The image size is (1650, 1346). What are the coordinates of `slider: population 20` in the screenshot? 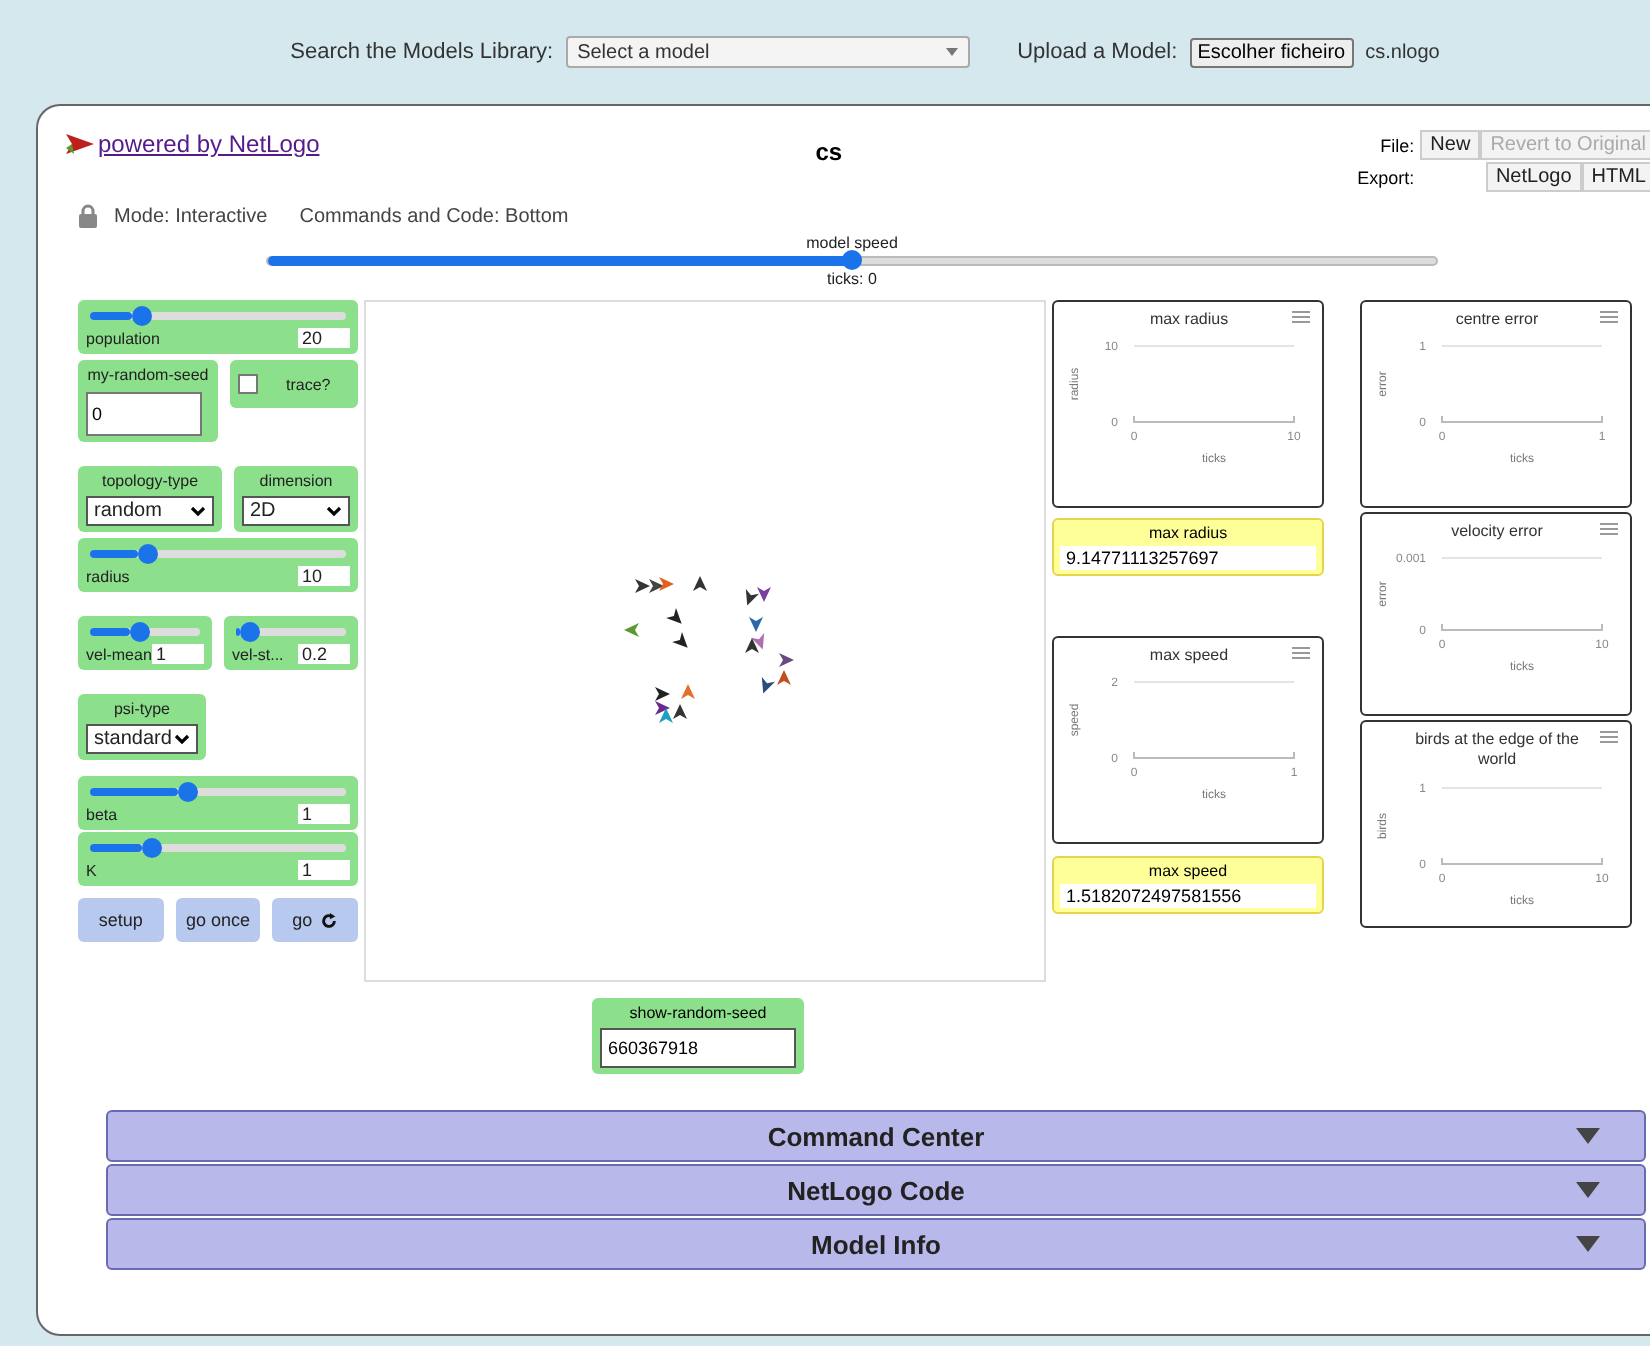 It's located at (218, 327).